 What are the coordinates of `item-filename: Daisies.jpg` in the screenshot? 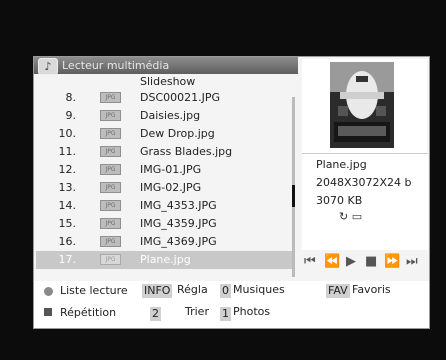 It's located at (170, 115).